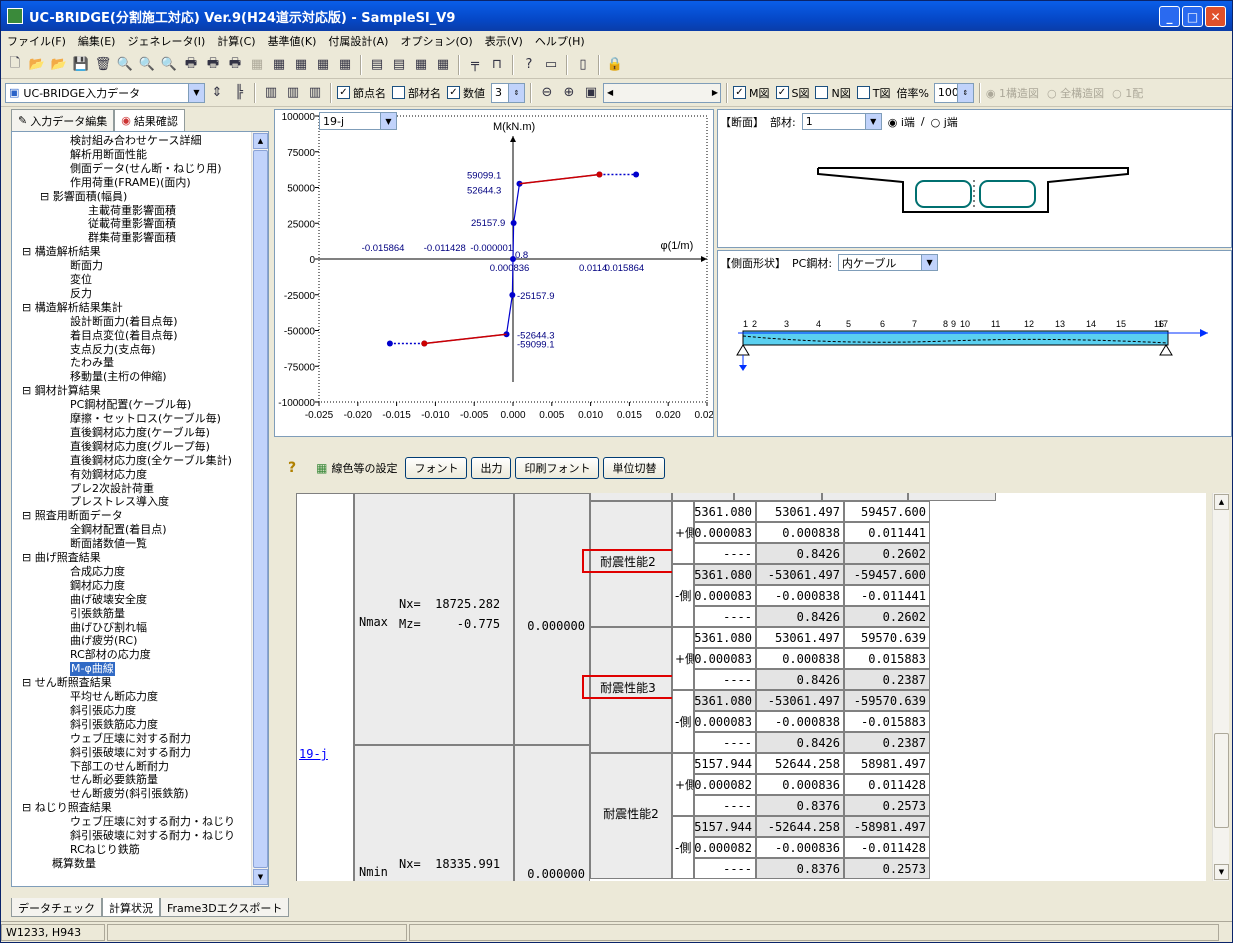 Image resolution: width=1233 pixels, height=943 pixels. What do you see at coordinates (81, 65) in the screenshot?
I see `save-icon: 💾` at bounding box center [81, 65].